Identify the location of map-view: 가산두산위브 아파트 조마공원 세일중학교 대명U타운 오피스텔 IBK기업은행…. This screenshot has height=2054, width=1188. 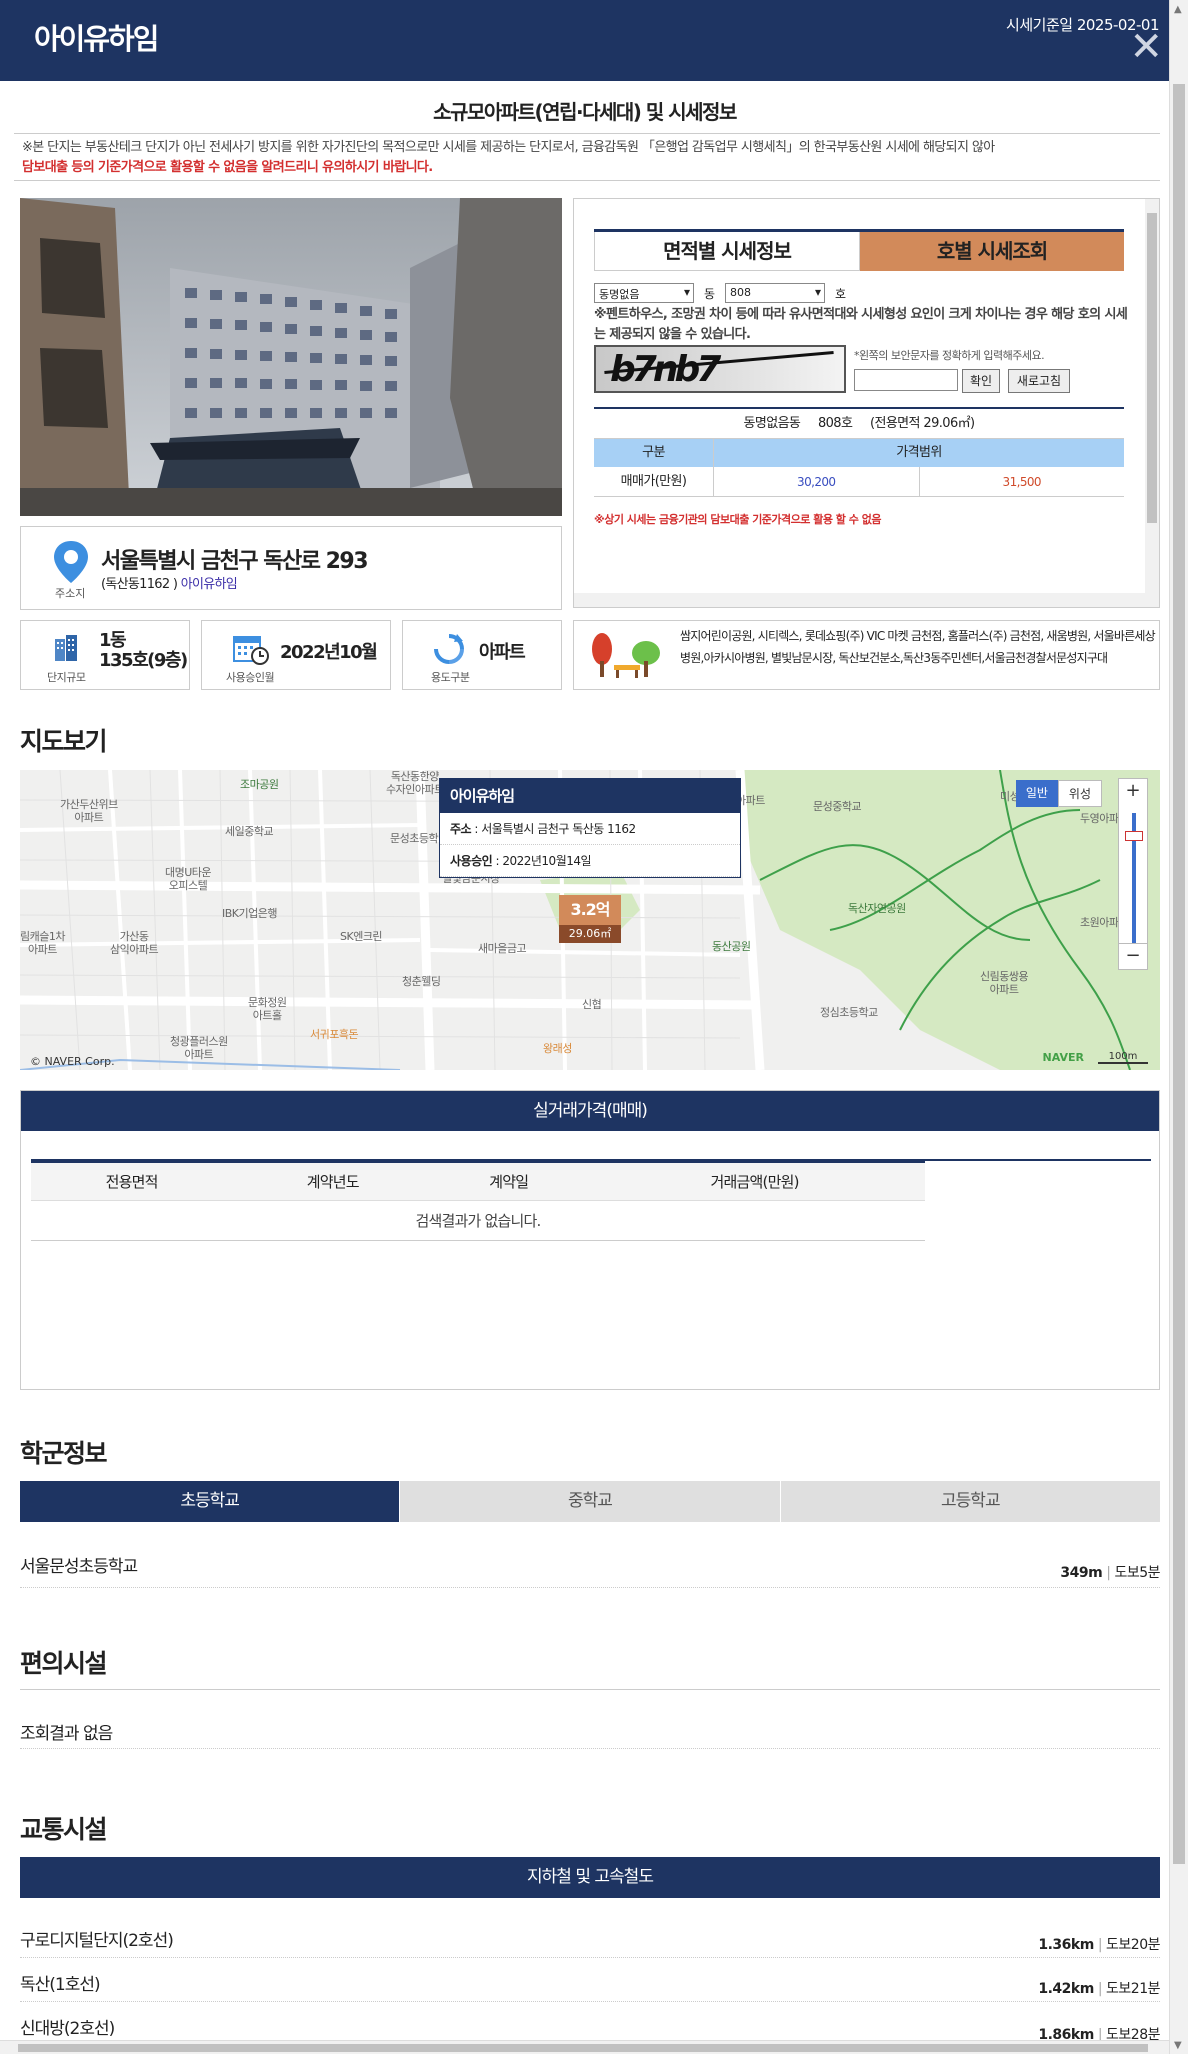
(590, 920).